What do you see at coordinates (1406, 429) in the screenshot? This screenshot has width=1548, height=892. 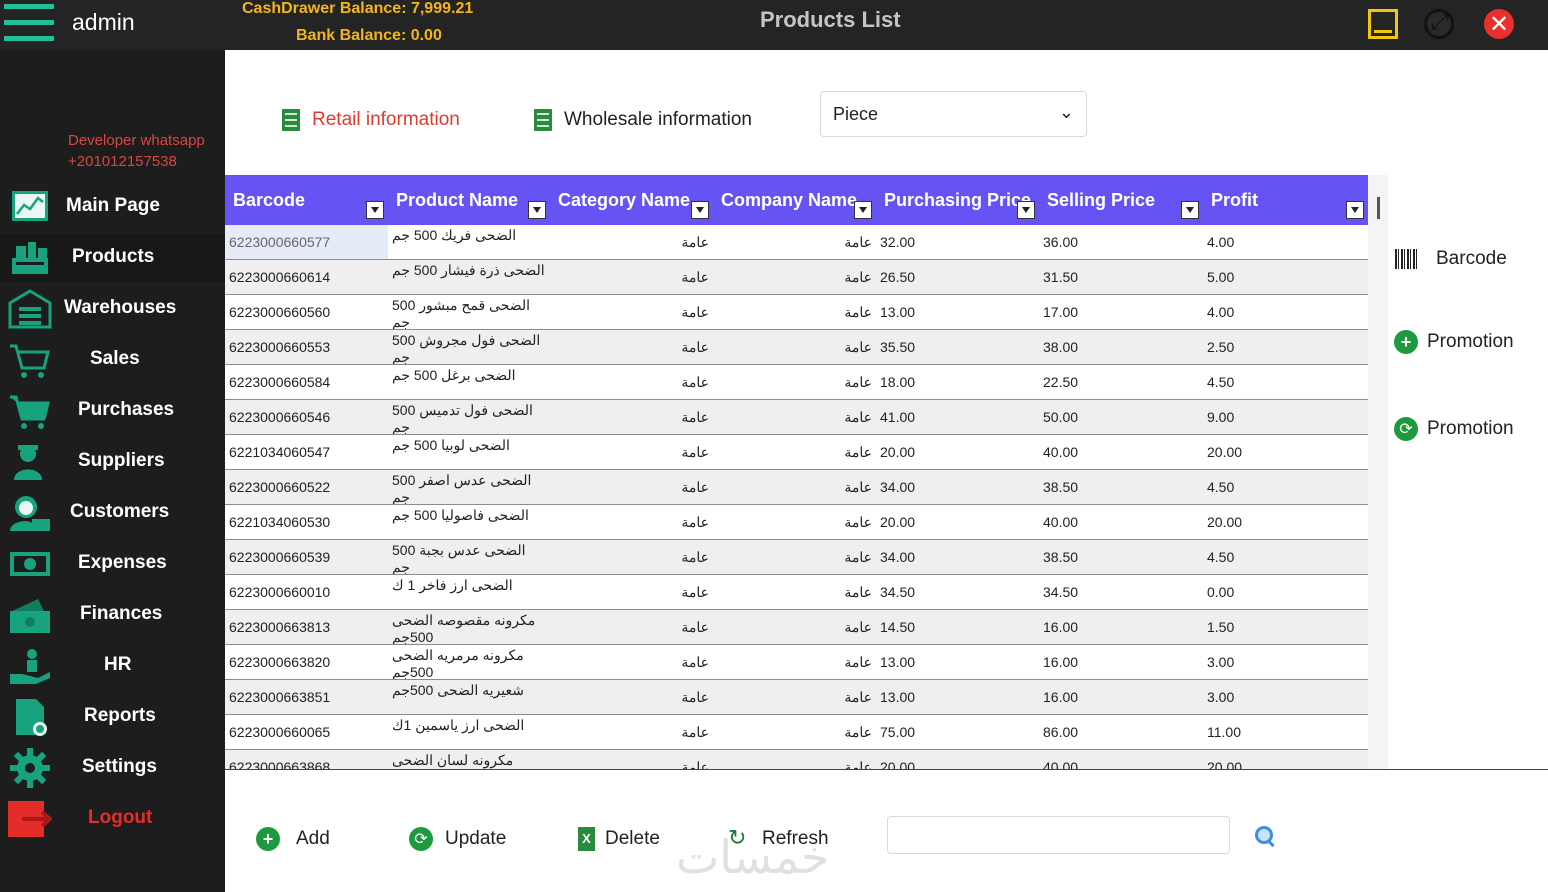 I see `refresh-circle-icon: ⟳` at bounding box center [1406, 429].